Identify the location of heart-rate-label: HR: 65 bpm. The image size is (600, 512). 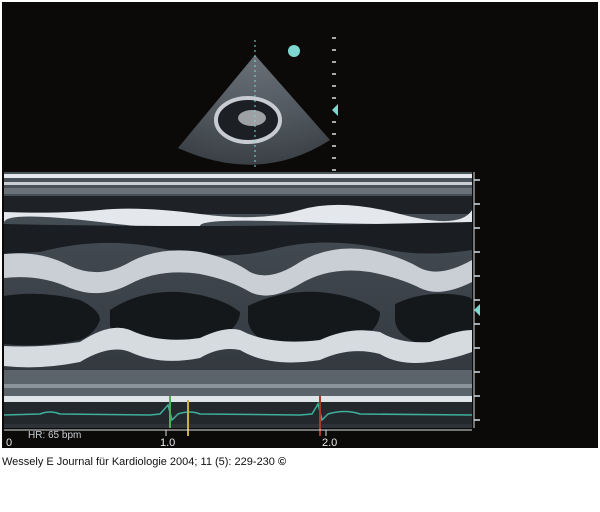
(54, 435).